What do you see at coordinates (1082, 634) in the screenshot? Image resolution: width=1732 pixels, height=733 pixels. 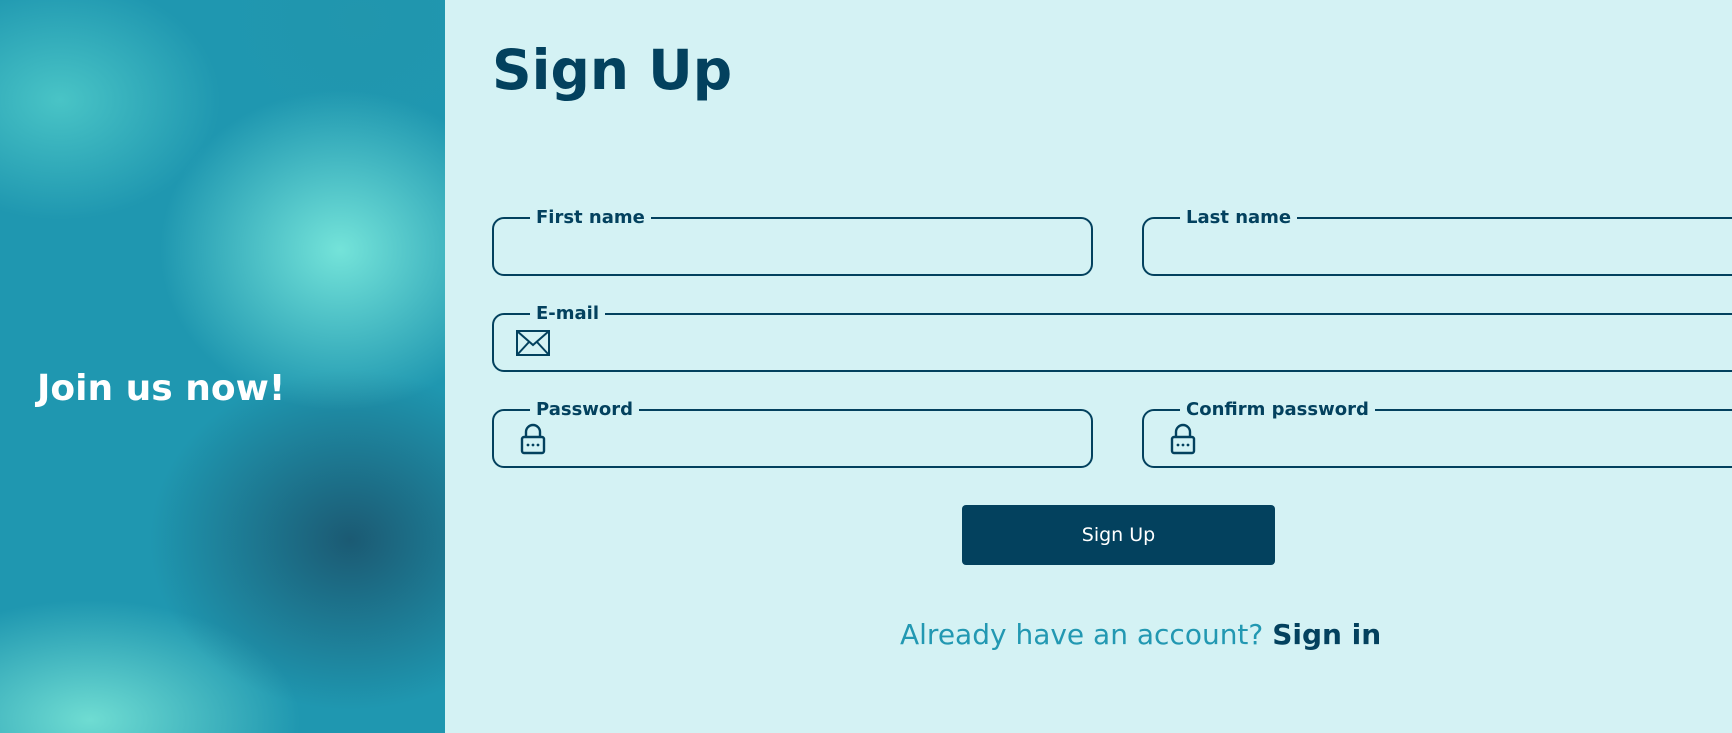 I see `signin-prompt: Already have an account?` at bounding box center [1082, 634].